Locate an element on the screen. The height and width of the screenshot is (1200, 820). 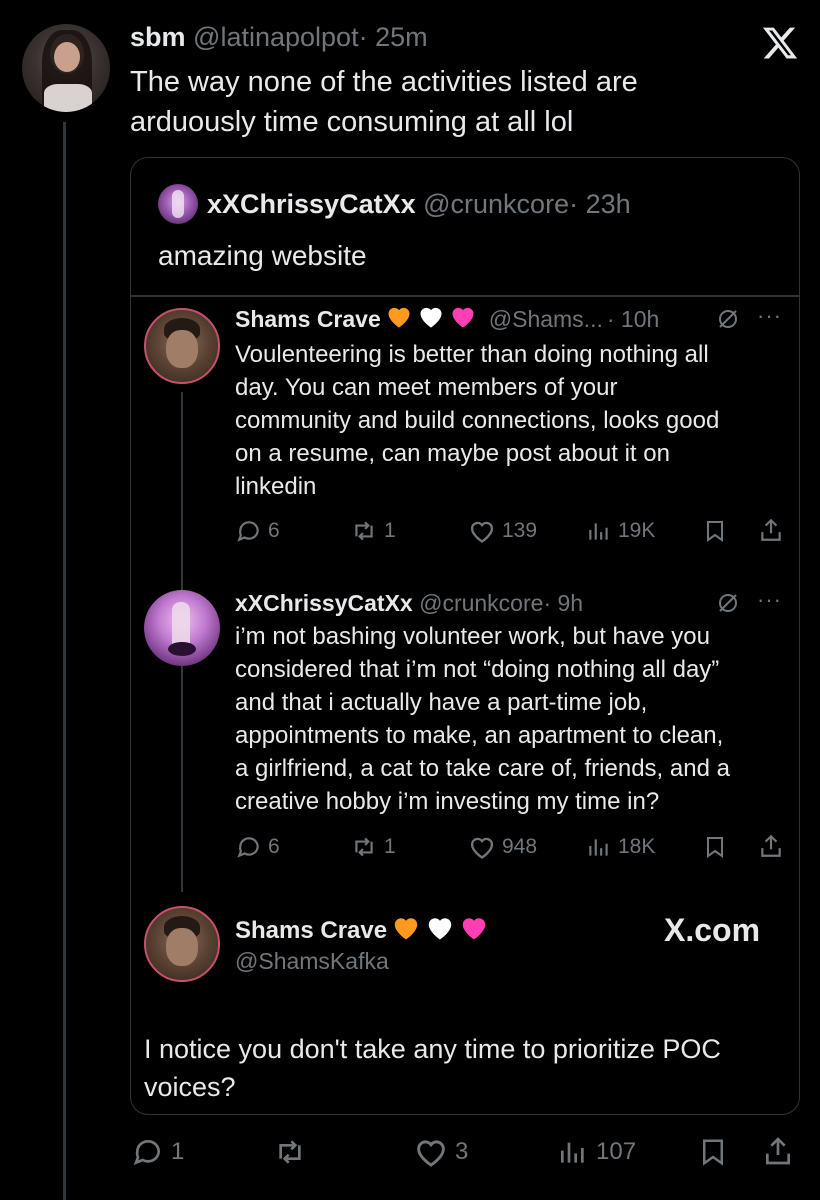
views-button: 107 is located at coordinates (596, 1152).